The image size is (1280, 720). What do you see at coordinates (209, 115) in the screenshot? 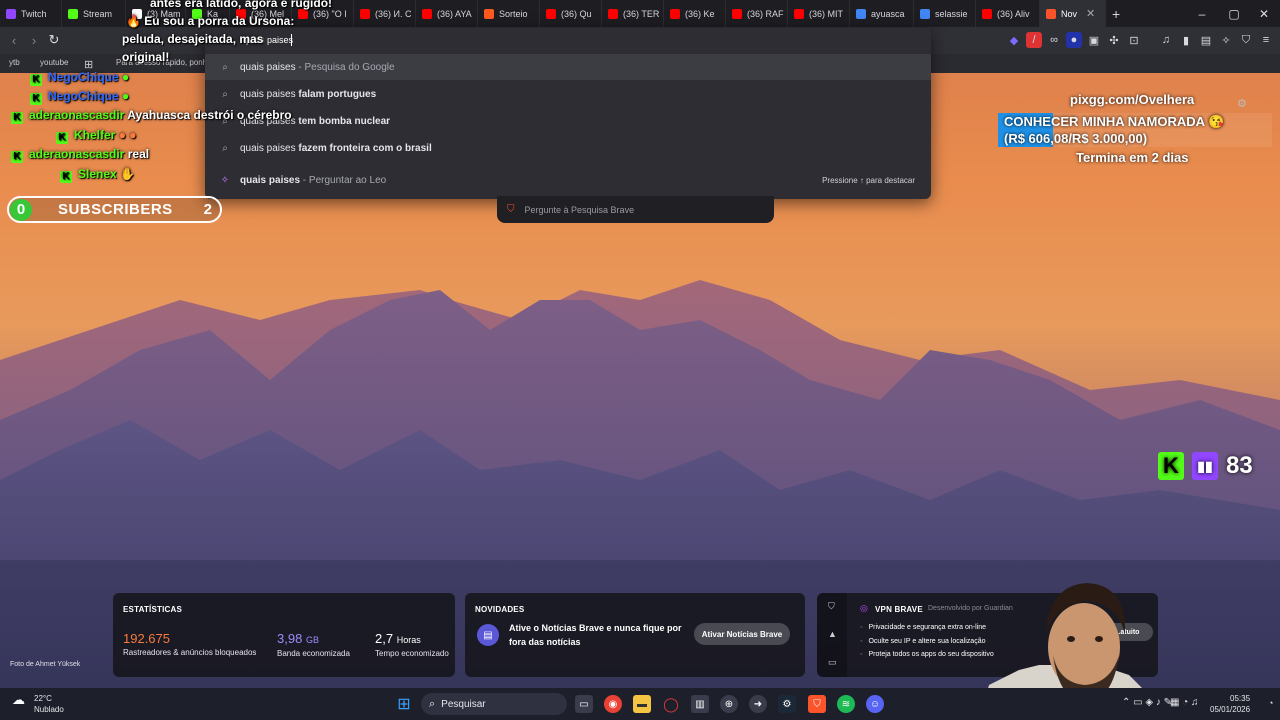
I see `chat-text: Ayahuasca destrói o cérebro` at bounding box center [209, 115].